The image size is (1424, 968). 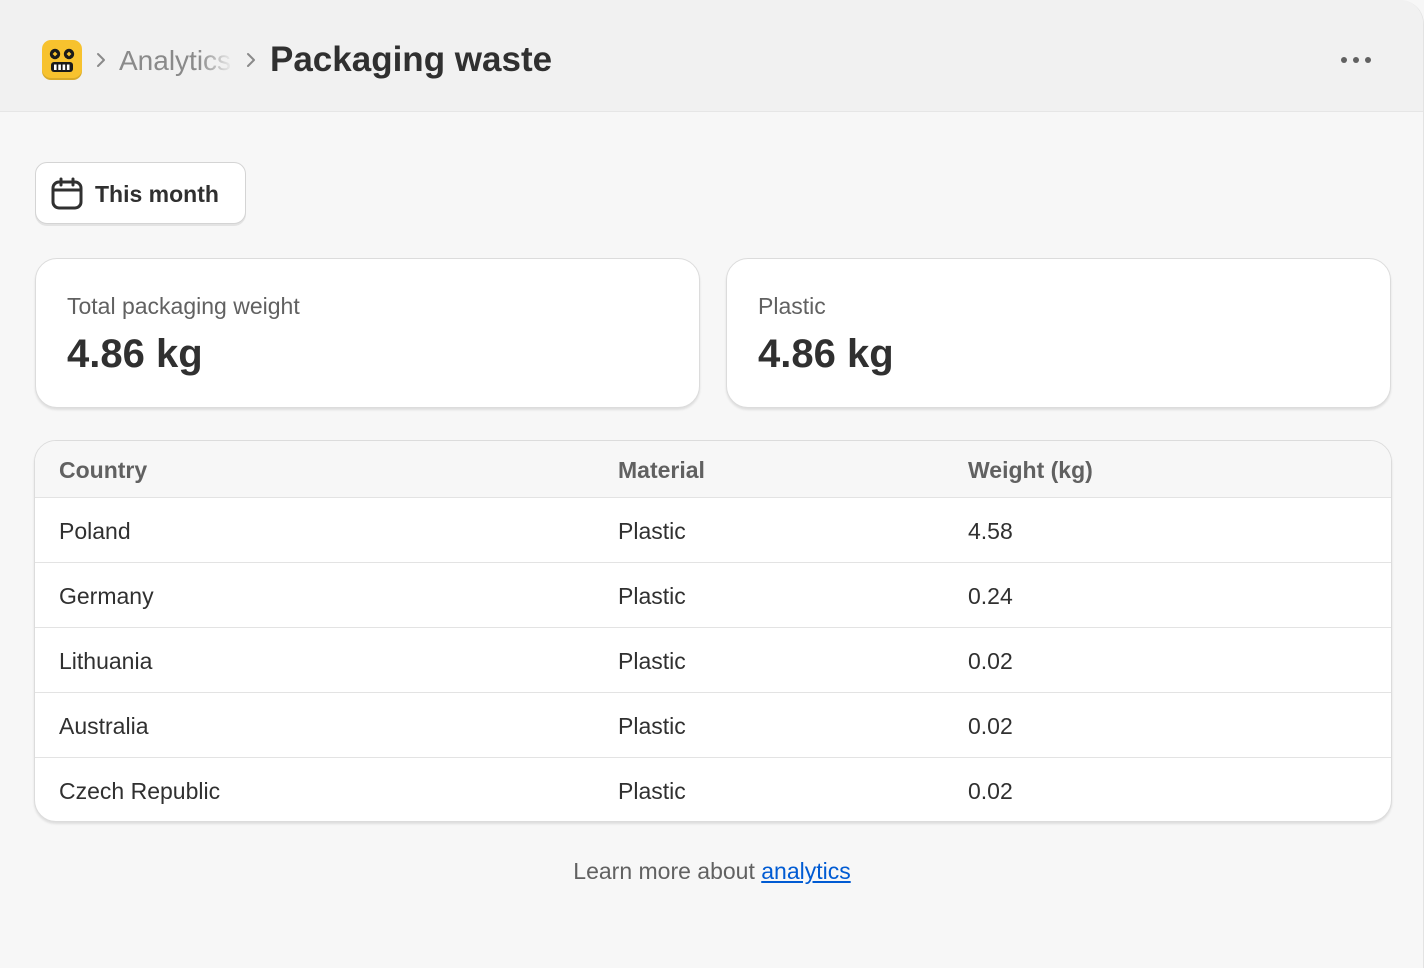 What do you see at coordinates (104, 726) in the screenshot?
I see `cell-country: Australia` at bounding box center [104, 726].